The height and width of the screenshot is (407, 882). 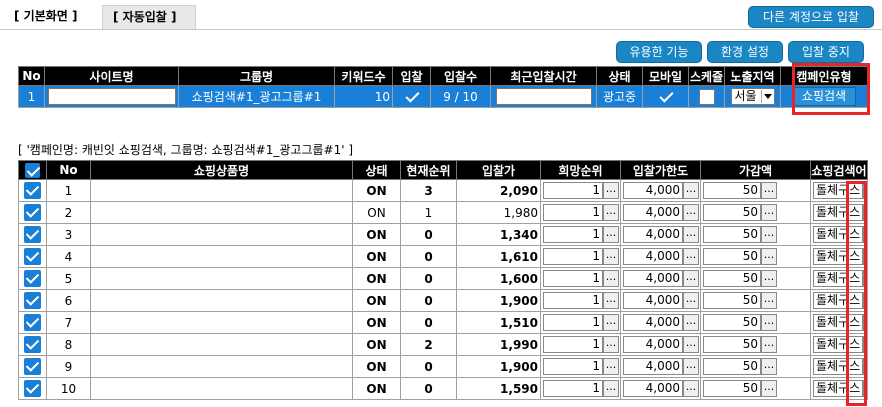 What do you see at coordinates (745, 52) in the screenshot?
I see `settings-button: 환경 설정` at bounding box center [745, 52].